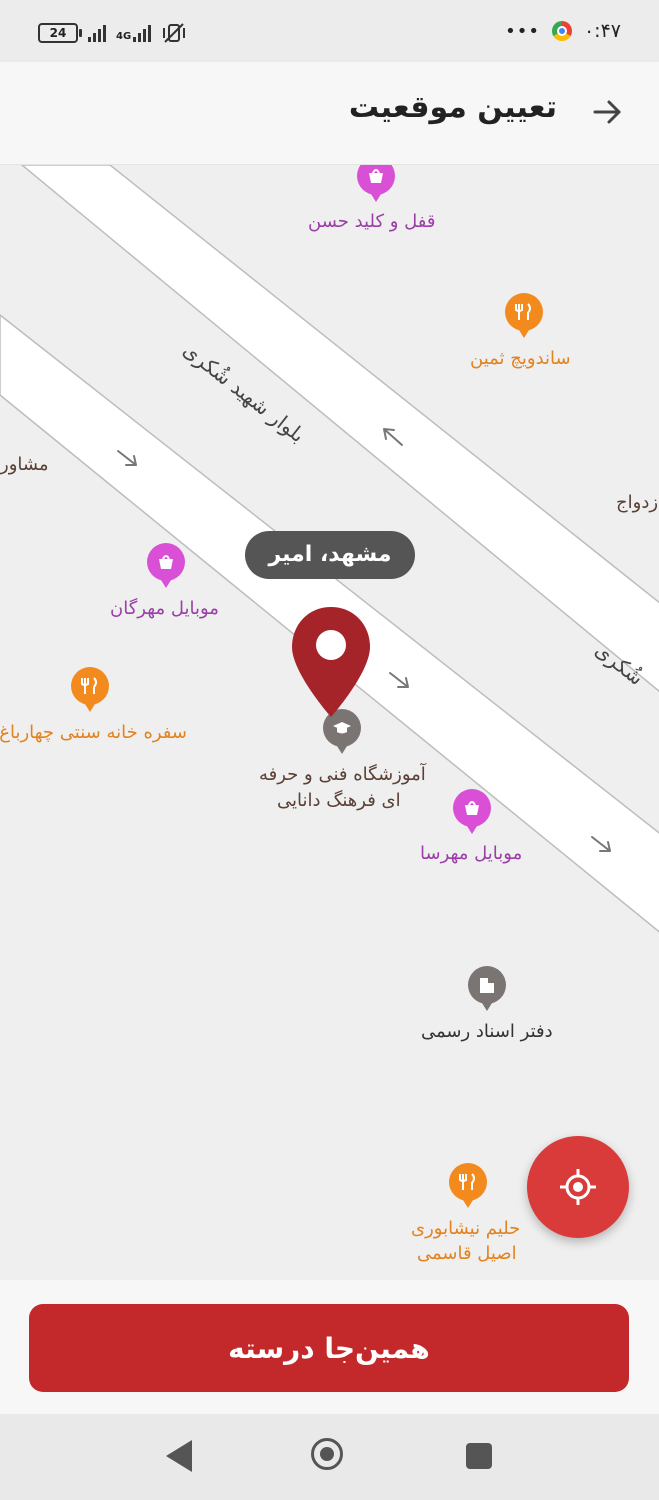  I want to click on status-time: ۰:۴۷, so click(602, 31).